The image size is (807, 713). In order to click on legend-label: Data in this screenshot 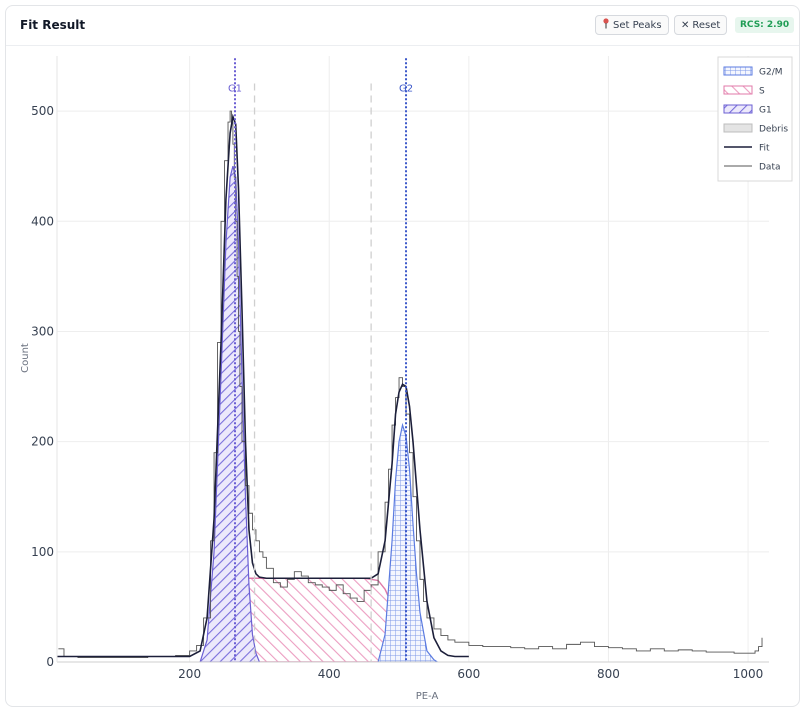, I will do `click(770, 168)`.